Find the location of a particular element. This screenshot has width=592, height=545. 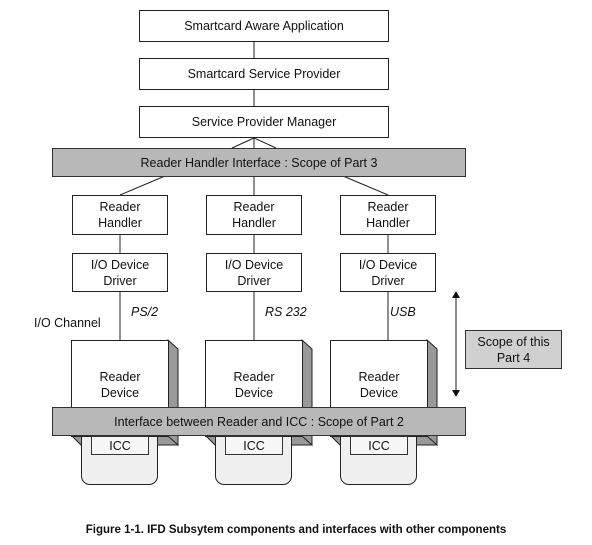

icc-chip-3: ICC is located at coordinates (379, 445).